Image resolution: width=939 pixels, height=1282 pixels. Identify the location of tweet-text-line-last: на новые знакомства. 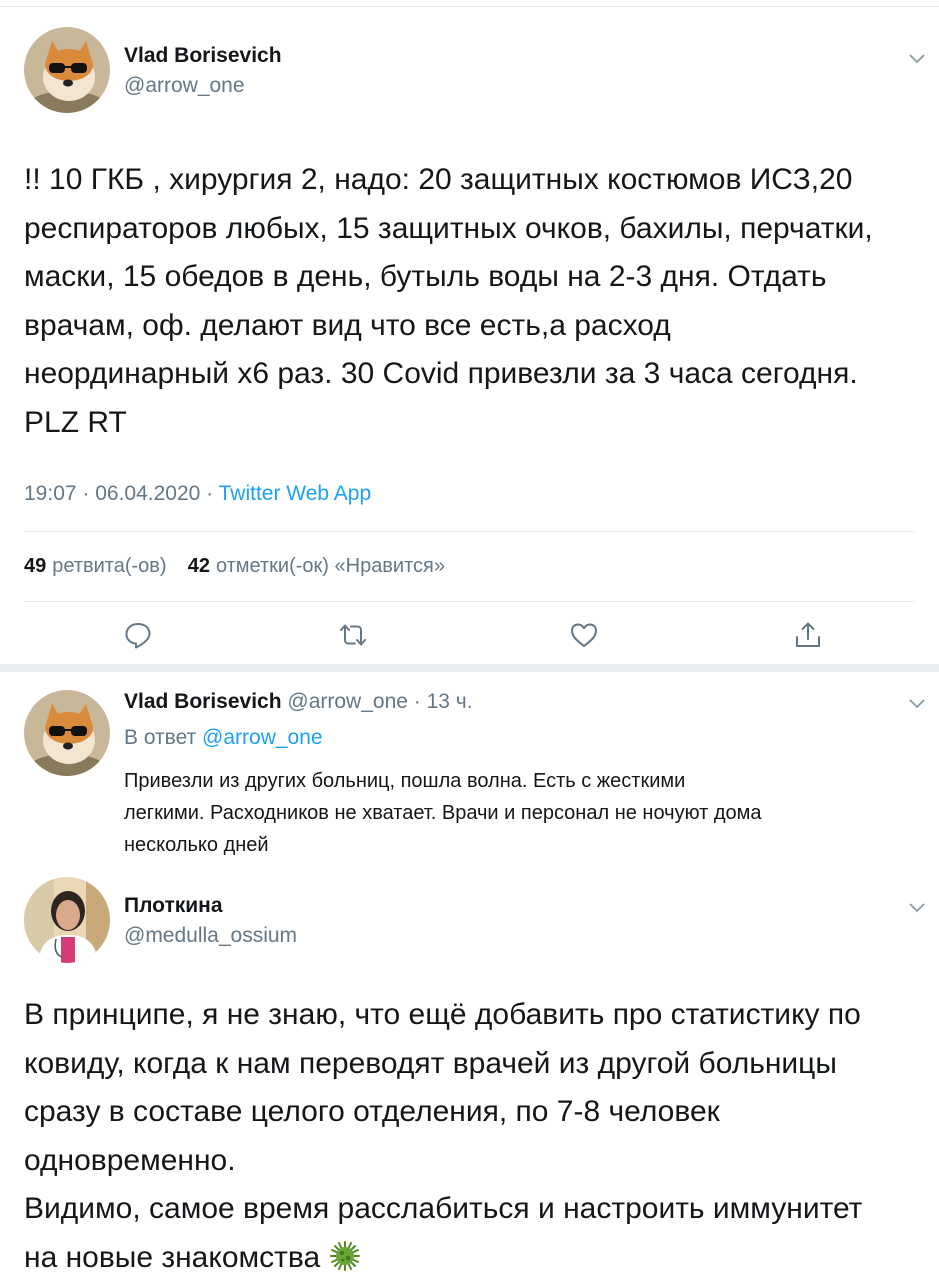
(474, 1258).